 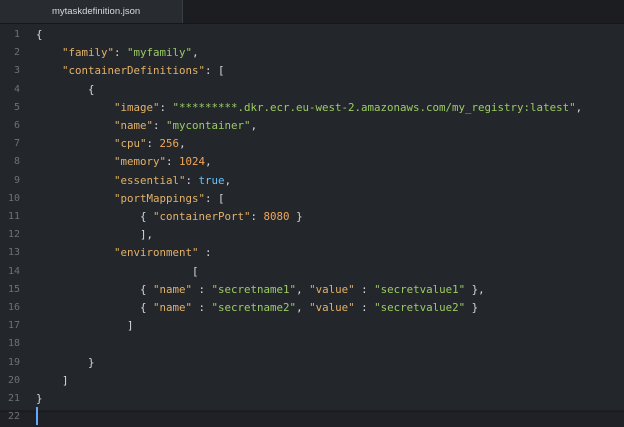 What do you see at coordinates (150, 180) in the screenshot?
I see `code-token: "essential"` at bounding box center [150, 180].